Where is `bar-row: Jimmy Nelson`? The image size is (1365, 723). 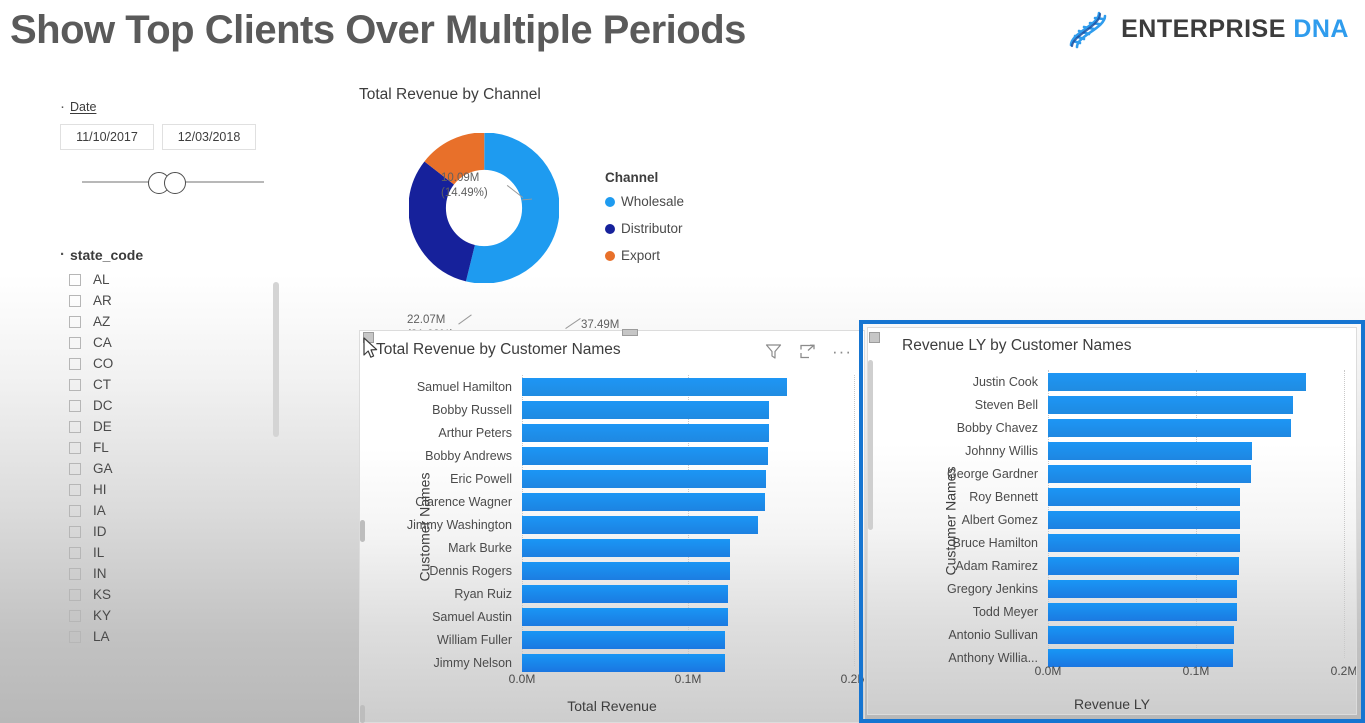
bar-row: Jimmy Nelson is located at coordinates (624, 662).